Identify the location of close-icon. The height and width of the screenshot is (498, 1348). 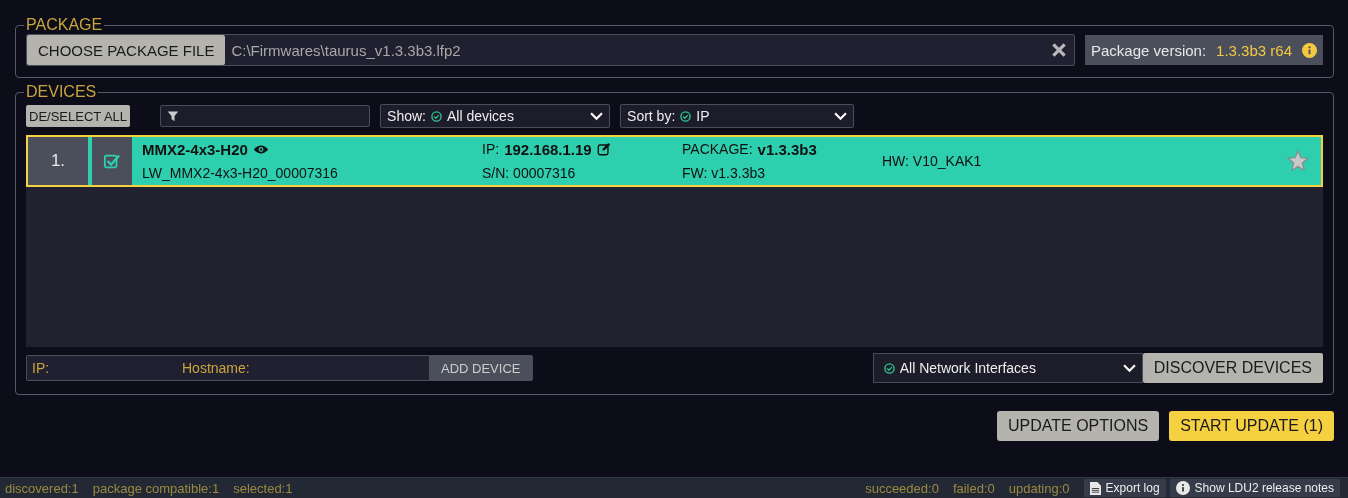
(1059, 50).